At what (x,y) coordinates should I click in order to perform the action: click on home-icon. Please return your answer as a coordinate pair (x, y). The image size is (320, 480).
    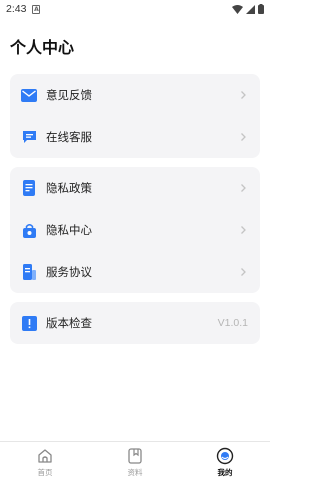
    Looking at the image, I should click on (45, 456).